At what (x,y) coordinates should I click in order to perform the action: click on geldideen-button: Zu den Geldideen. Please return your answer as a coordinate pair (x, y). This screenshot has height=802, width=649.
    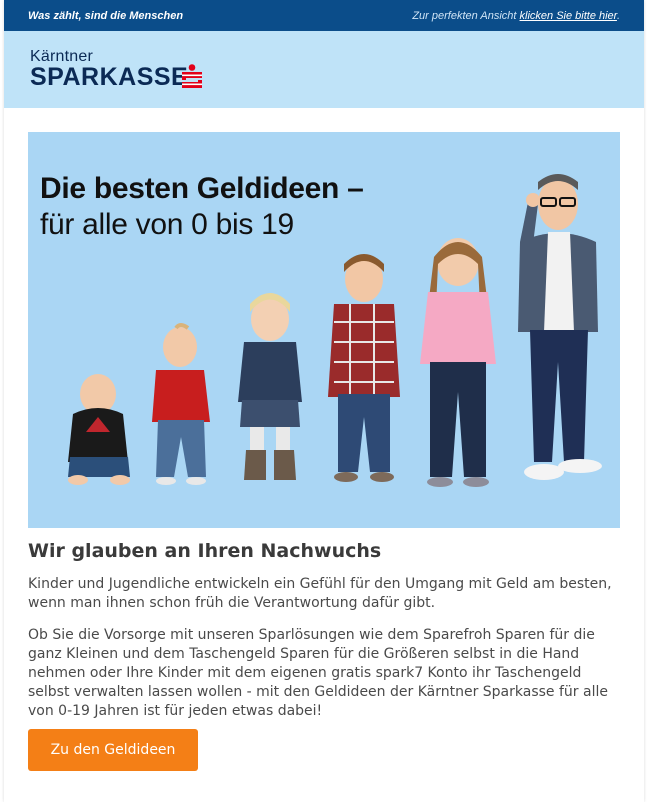
    Looking at the image, I should click on (113, 750).